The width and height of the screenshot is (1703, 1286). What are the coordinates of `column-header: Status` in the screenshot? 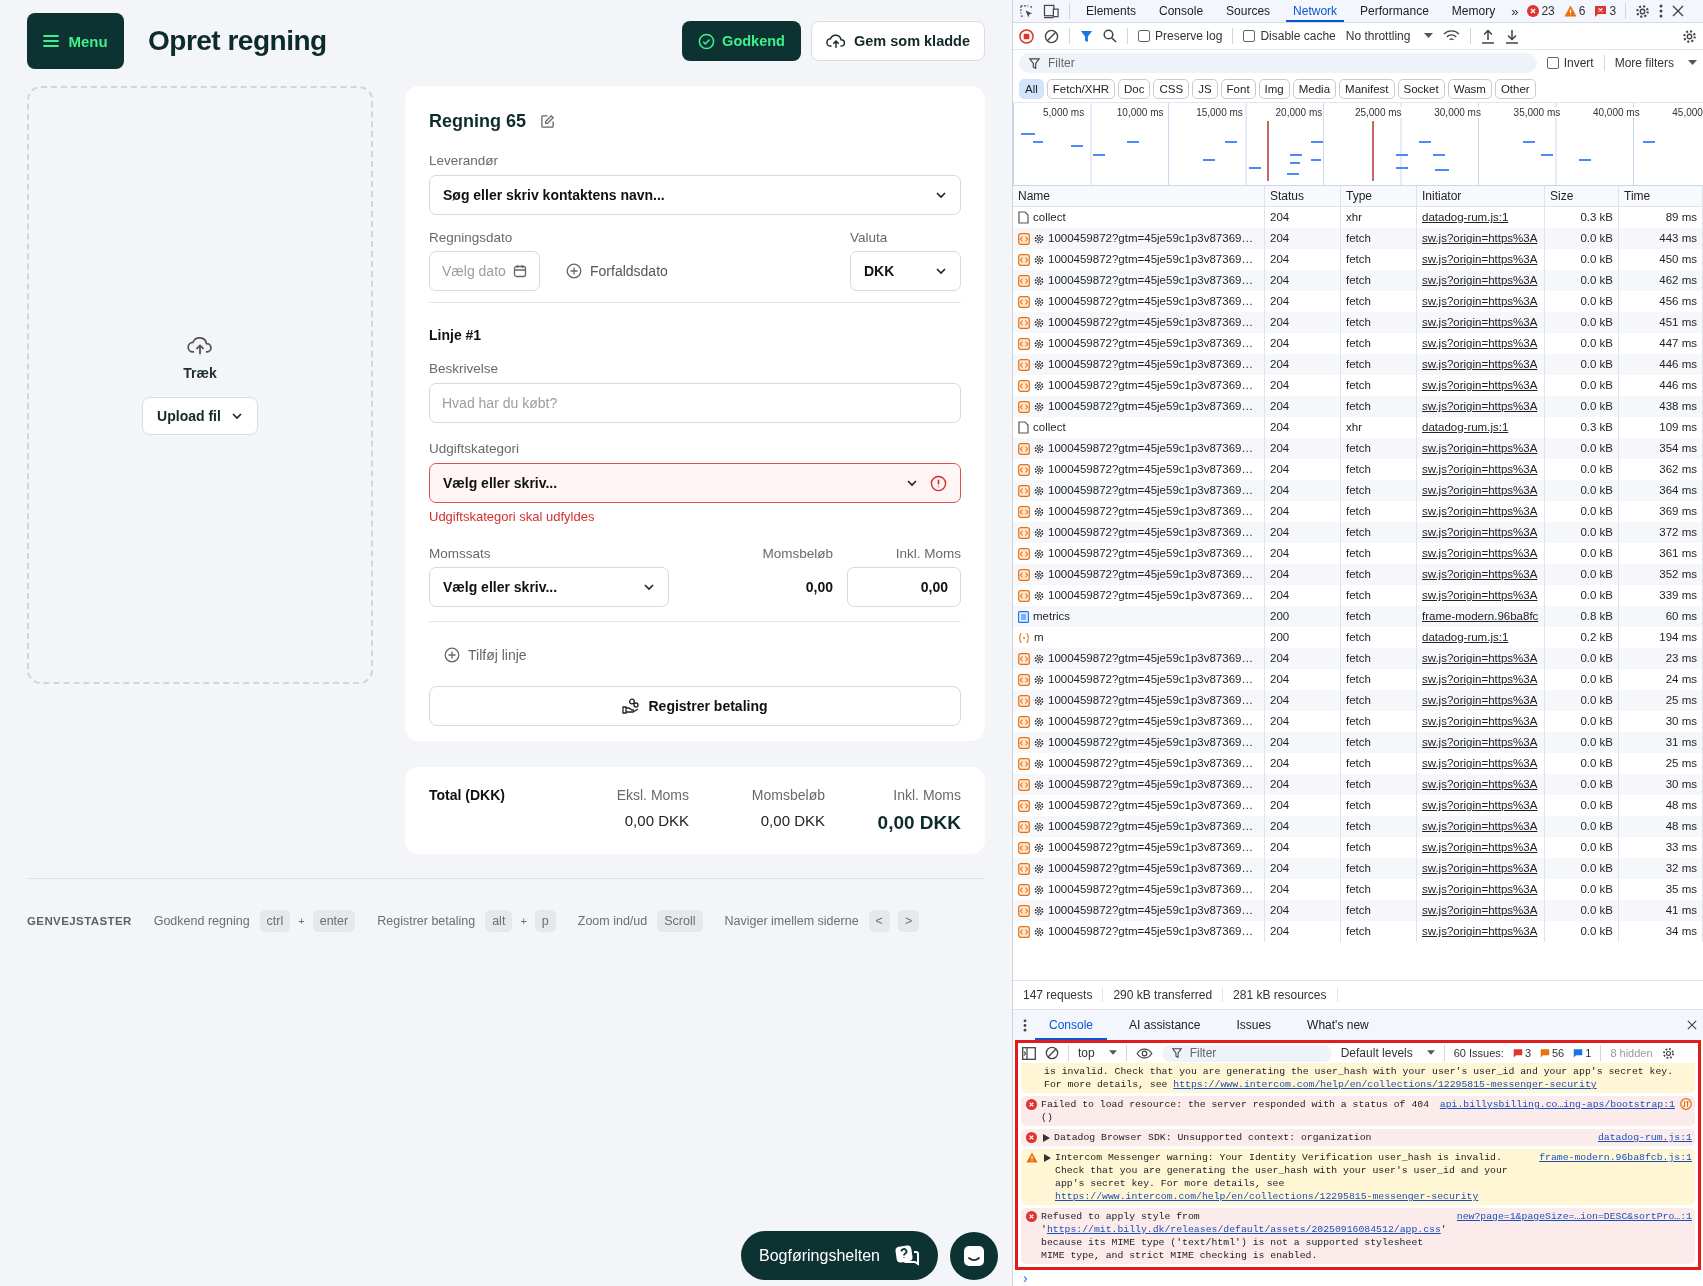 It's located at (1303, 196).